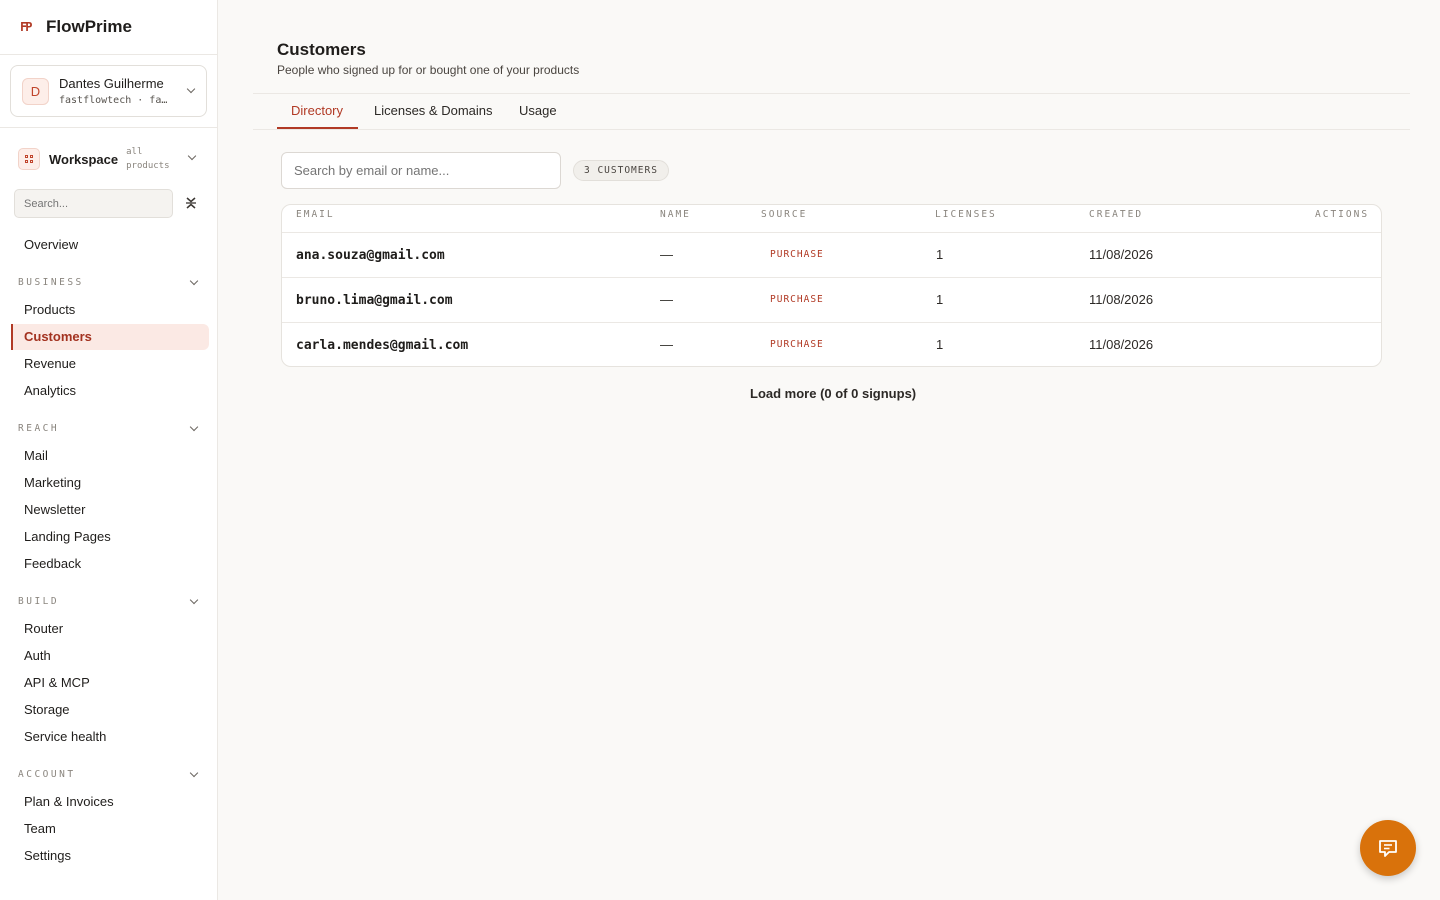 Image resolution: width=1440 pixels, height=900 pixels. Describe the element at coordinates (191, 203) in the screenshot. I see `collapse-icon` at that location.